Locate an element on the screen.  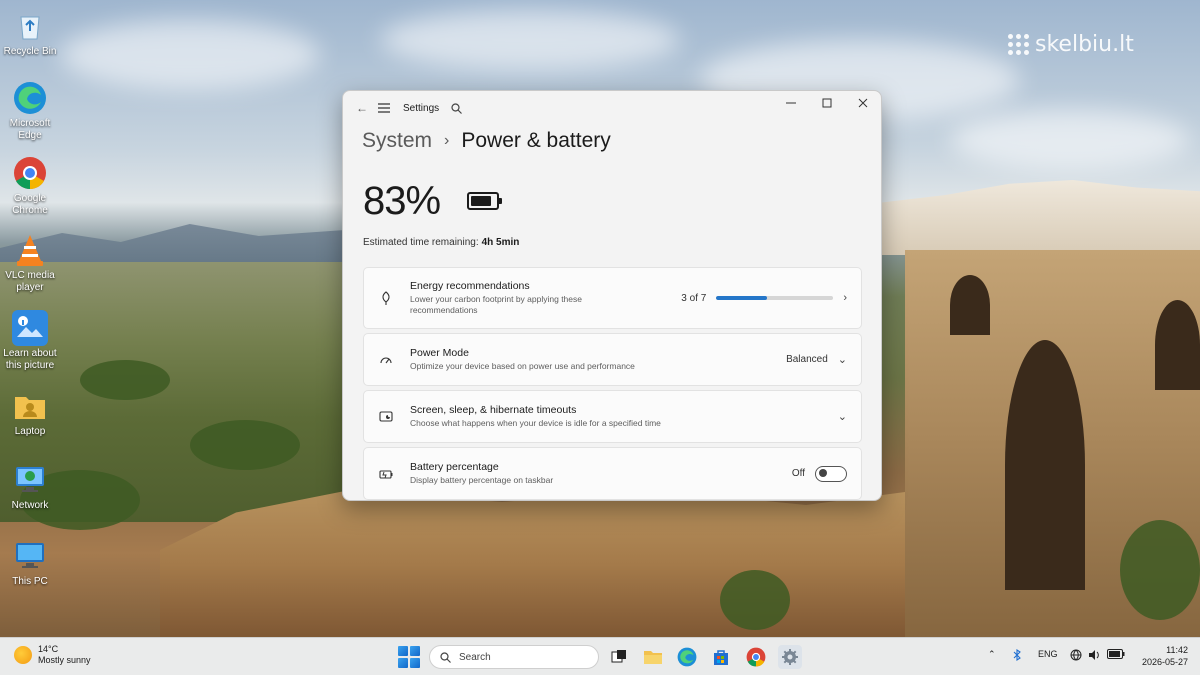
watermark: skelbiu.lt is located at coordinates (1071, 44).